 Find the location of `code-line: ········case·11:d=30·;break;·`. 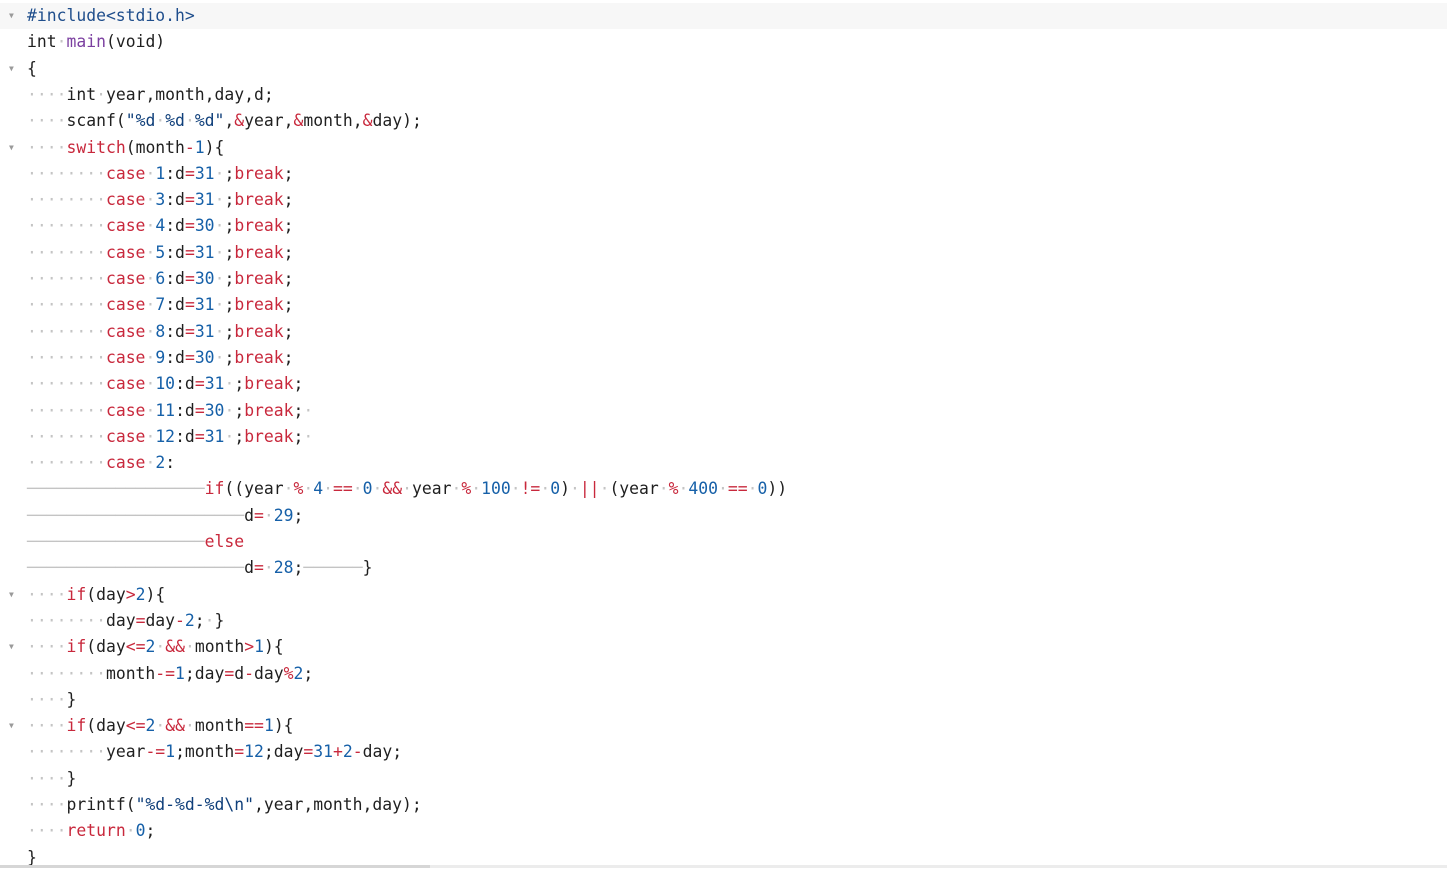

code-line: ········case·11:d=30·;break;· is located at coordinates (723, 411).